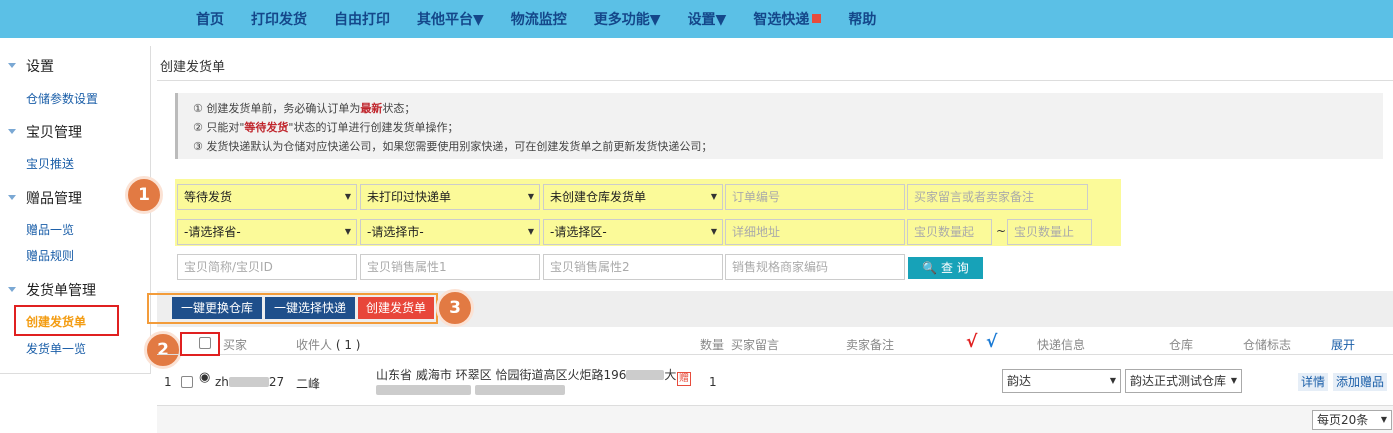  I want to click on nav-smart-express: 智选快递, so click(787, 19).